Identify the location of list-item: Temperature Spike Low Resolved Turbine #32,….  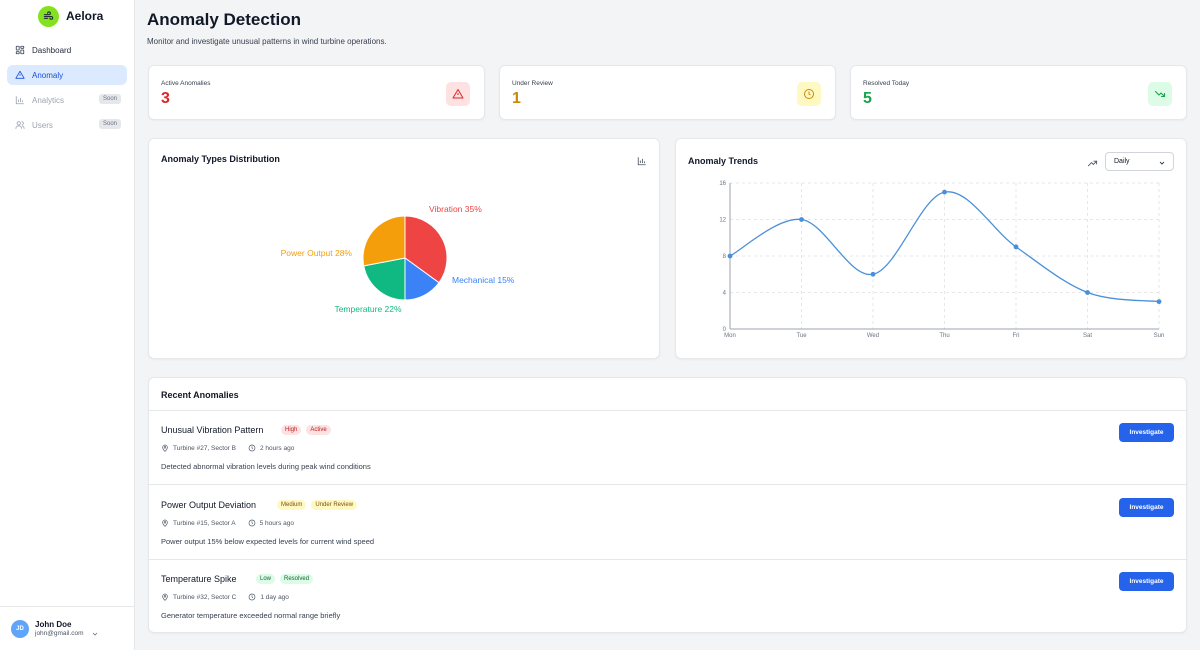
(667, 597).